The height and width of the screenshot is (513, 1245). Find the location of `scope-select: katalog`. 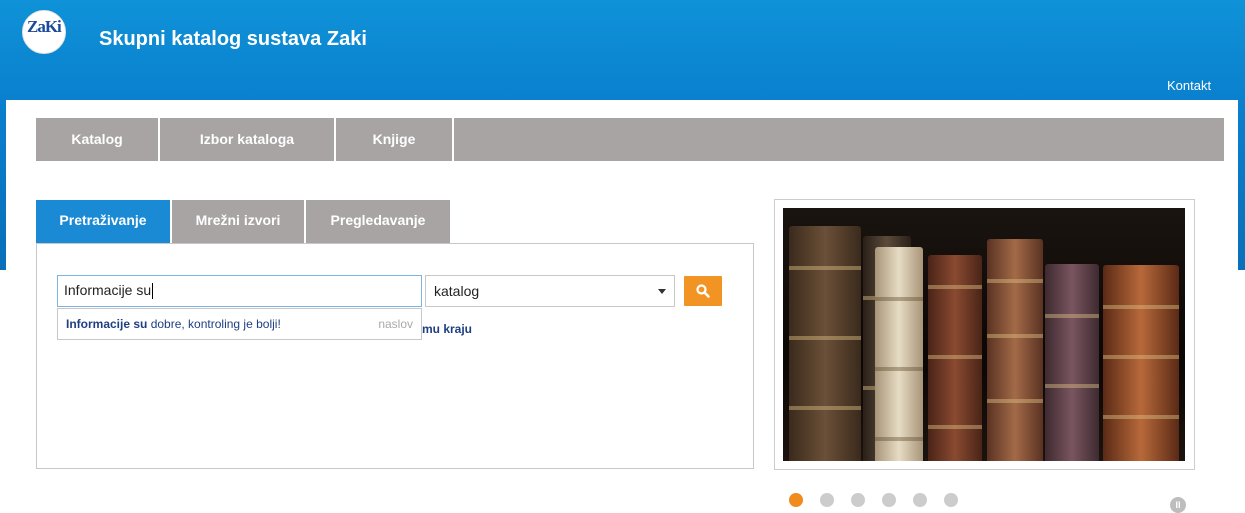

scope-select: katalog is located at coordinates (550, 291).